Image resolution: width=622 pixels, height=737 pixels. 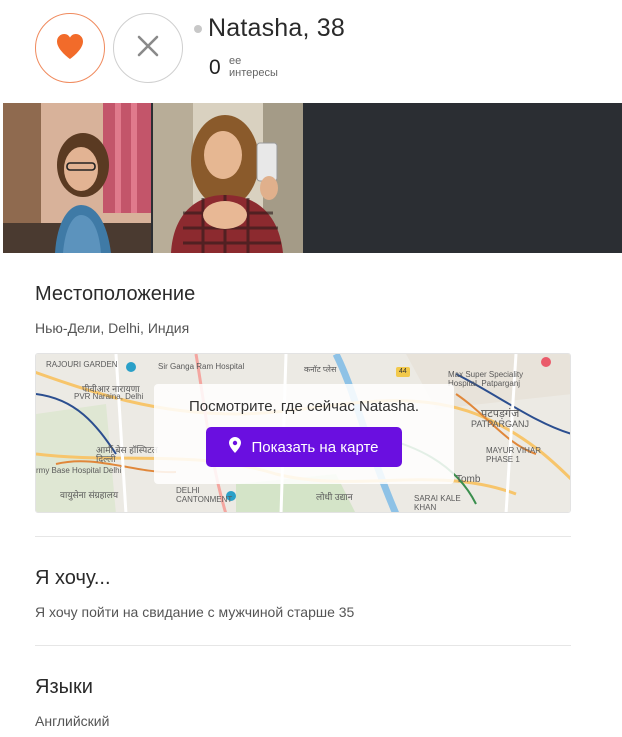 I want to click on interests-label: ее интересы, so click(x=253, y=67).